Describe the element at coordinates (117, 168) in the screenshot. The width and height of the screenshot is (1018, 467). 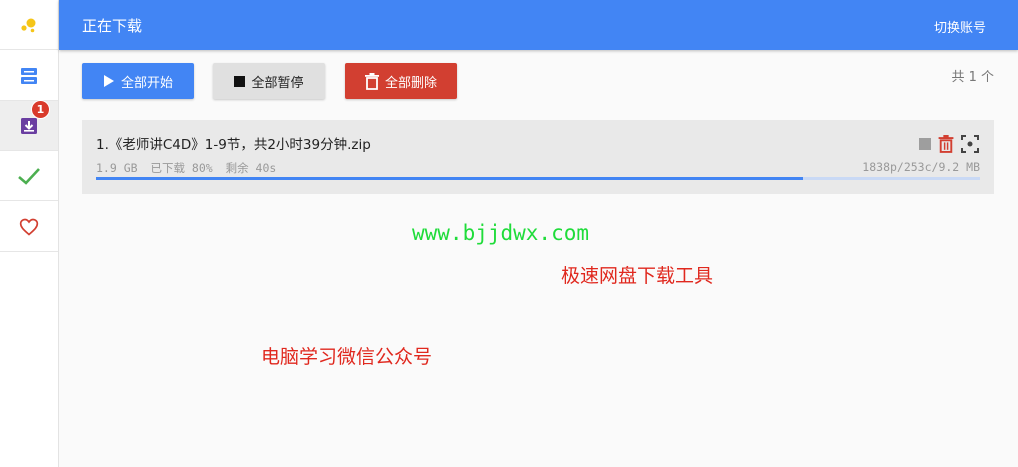
I see `download-size: 1.9 GB` at that location.